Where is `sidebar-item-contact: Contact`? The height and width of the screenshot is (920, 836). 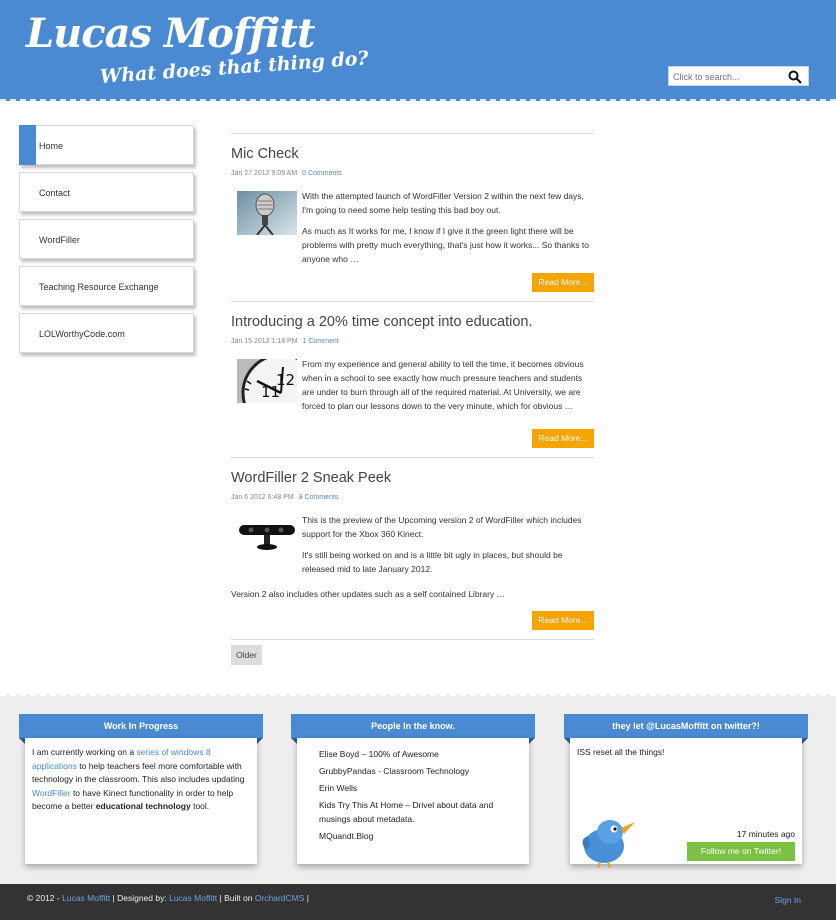
sidebar-item-contact: Contact is located at coordinates (106, 192).